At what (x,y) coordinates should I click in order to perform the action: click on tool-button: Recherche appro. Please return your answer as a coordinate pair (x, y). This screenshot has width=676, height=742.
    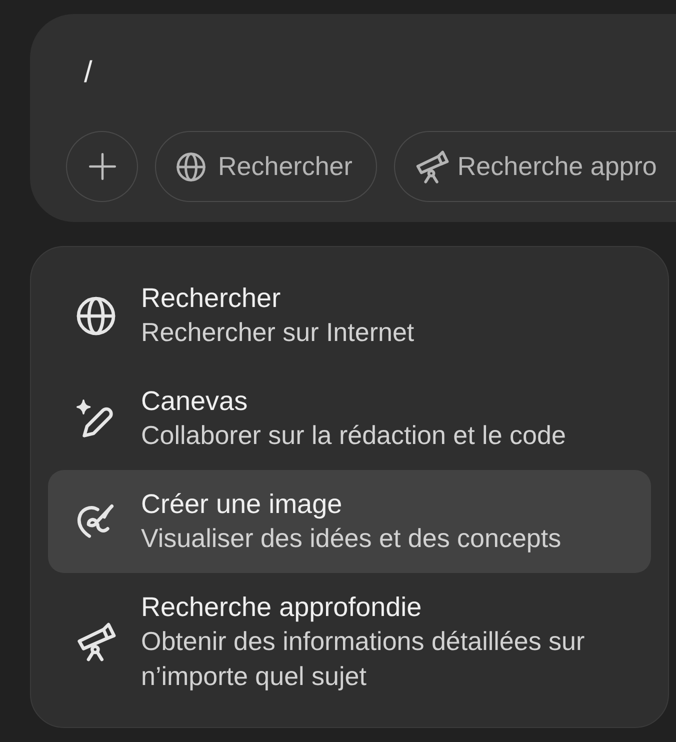
    Looking at the image, I should click on (535, 166).